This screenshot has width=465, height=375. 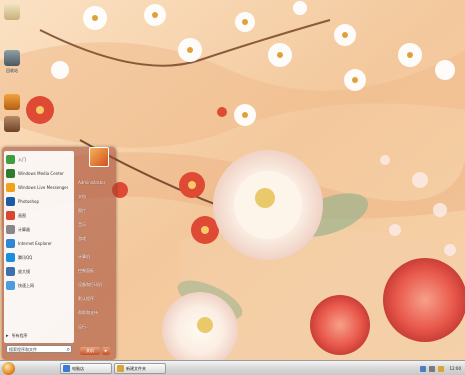 I want to click on program-label: Windows Live Messenger, so click(x=43, y=187).